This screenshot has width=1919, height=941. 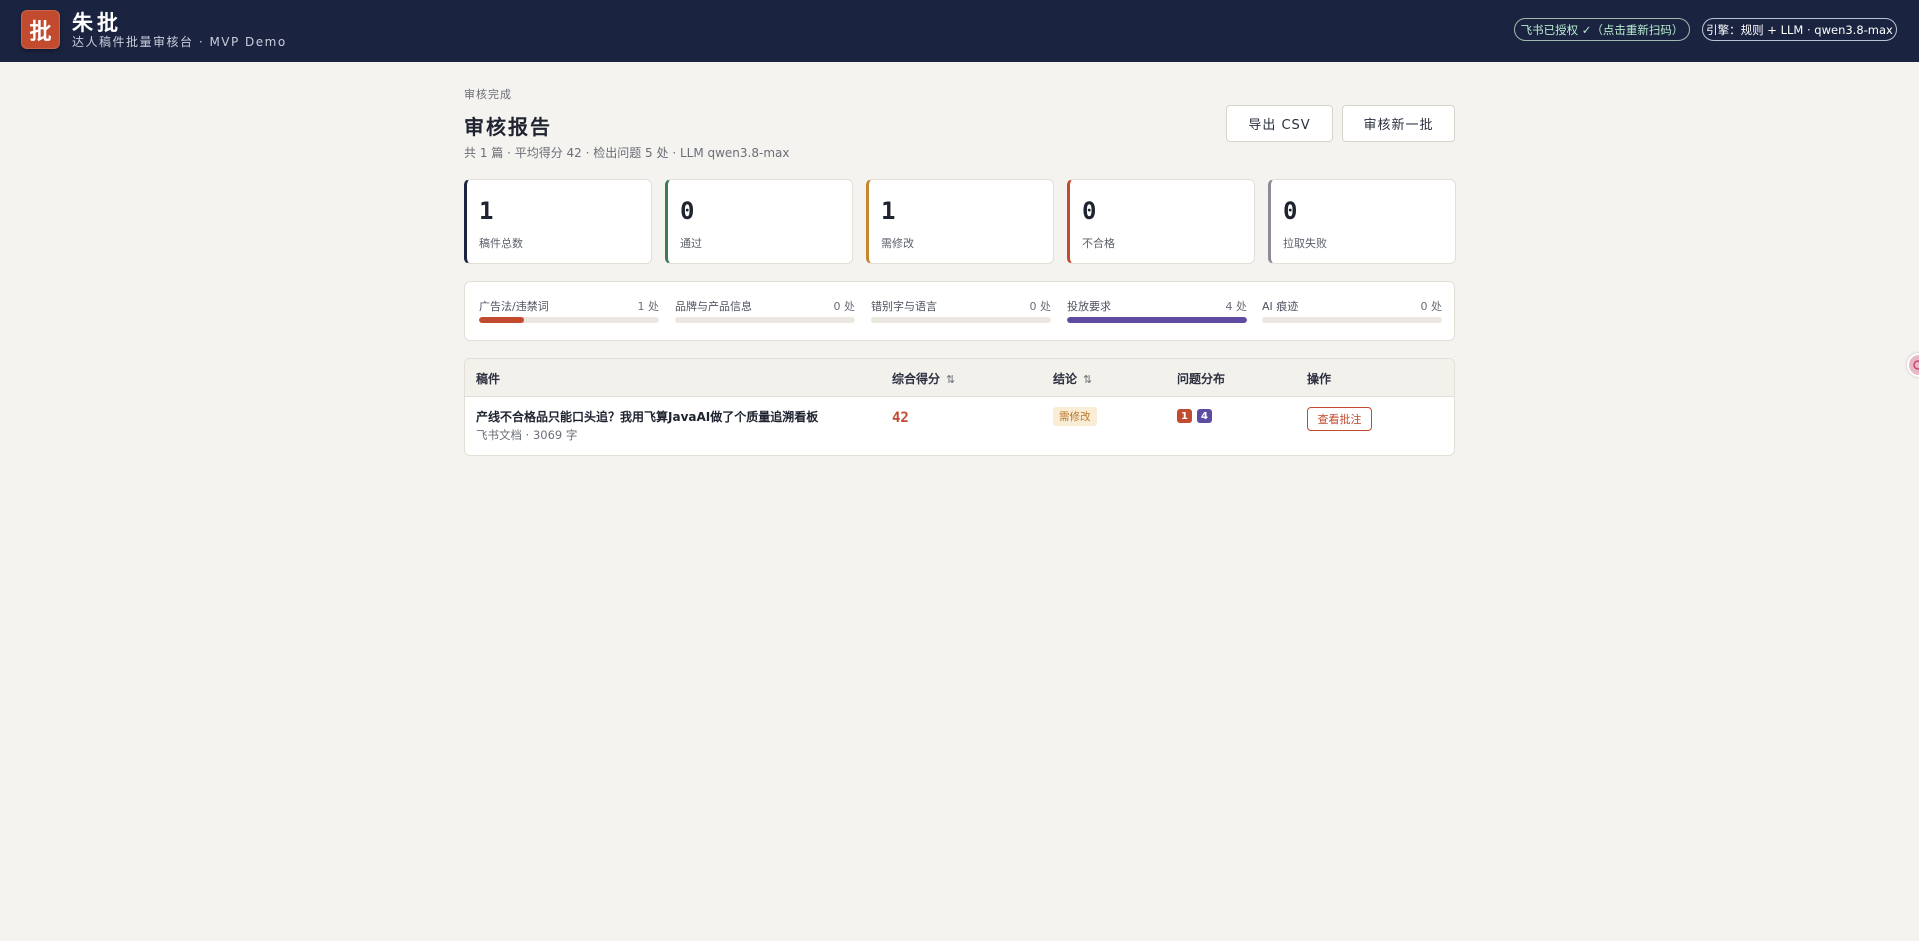 What do you see at coordinates (508, 127) in the screenshot?
I see `page-title: 审核报告` at bounding box center [508, 127].